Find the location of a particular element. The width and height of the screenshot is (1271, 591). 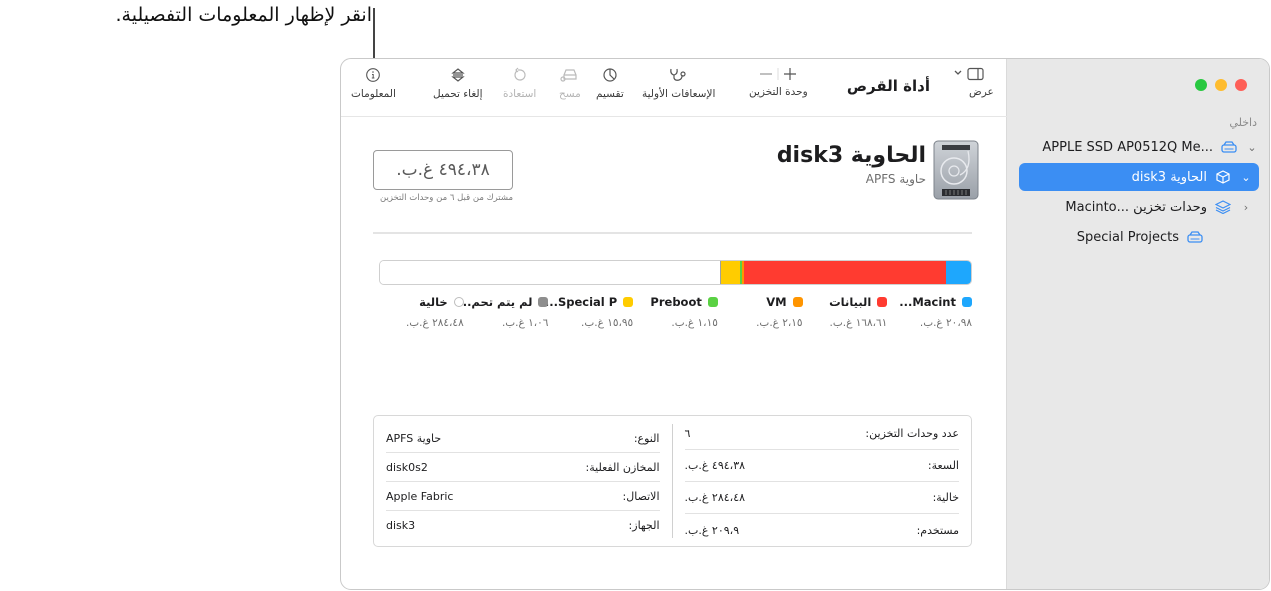

info-value: disk0s2 is located at coordinates (407, 467).